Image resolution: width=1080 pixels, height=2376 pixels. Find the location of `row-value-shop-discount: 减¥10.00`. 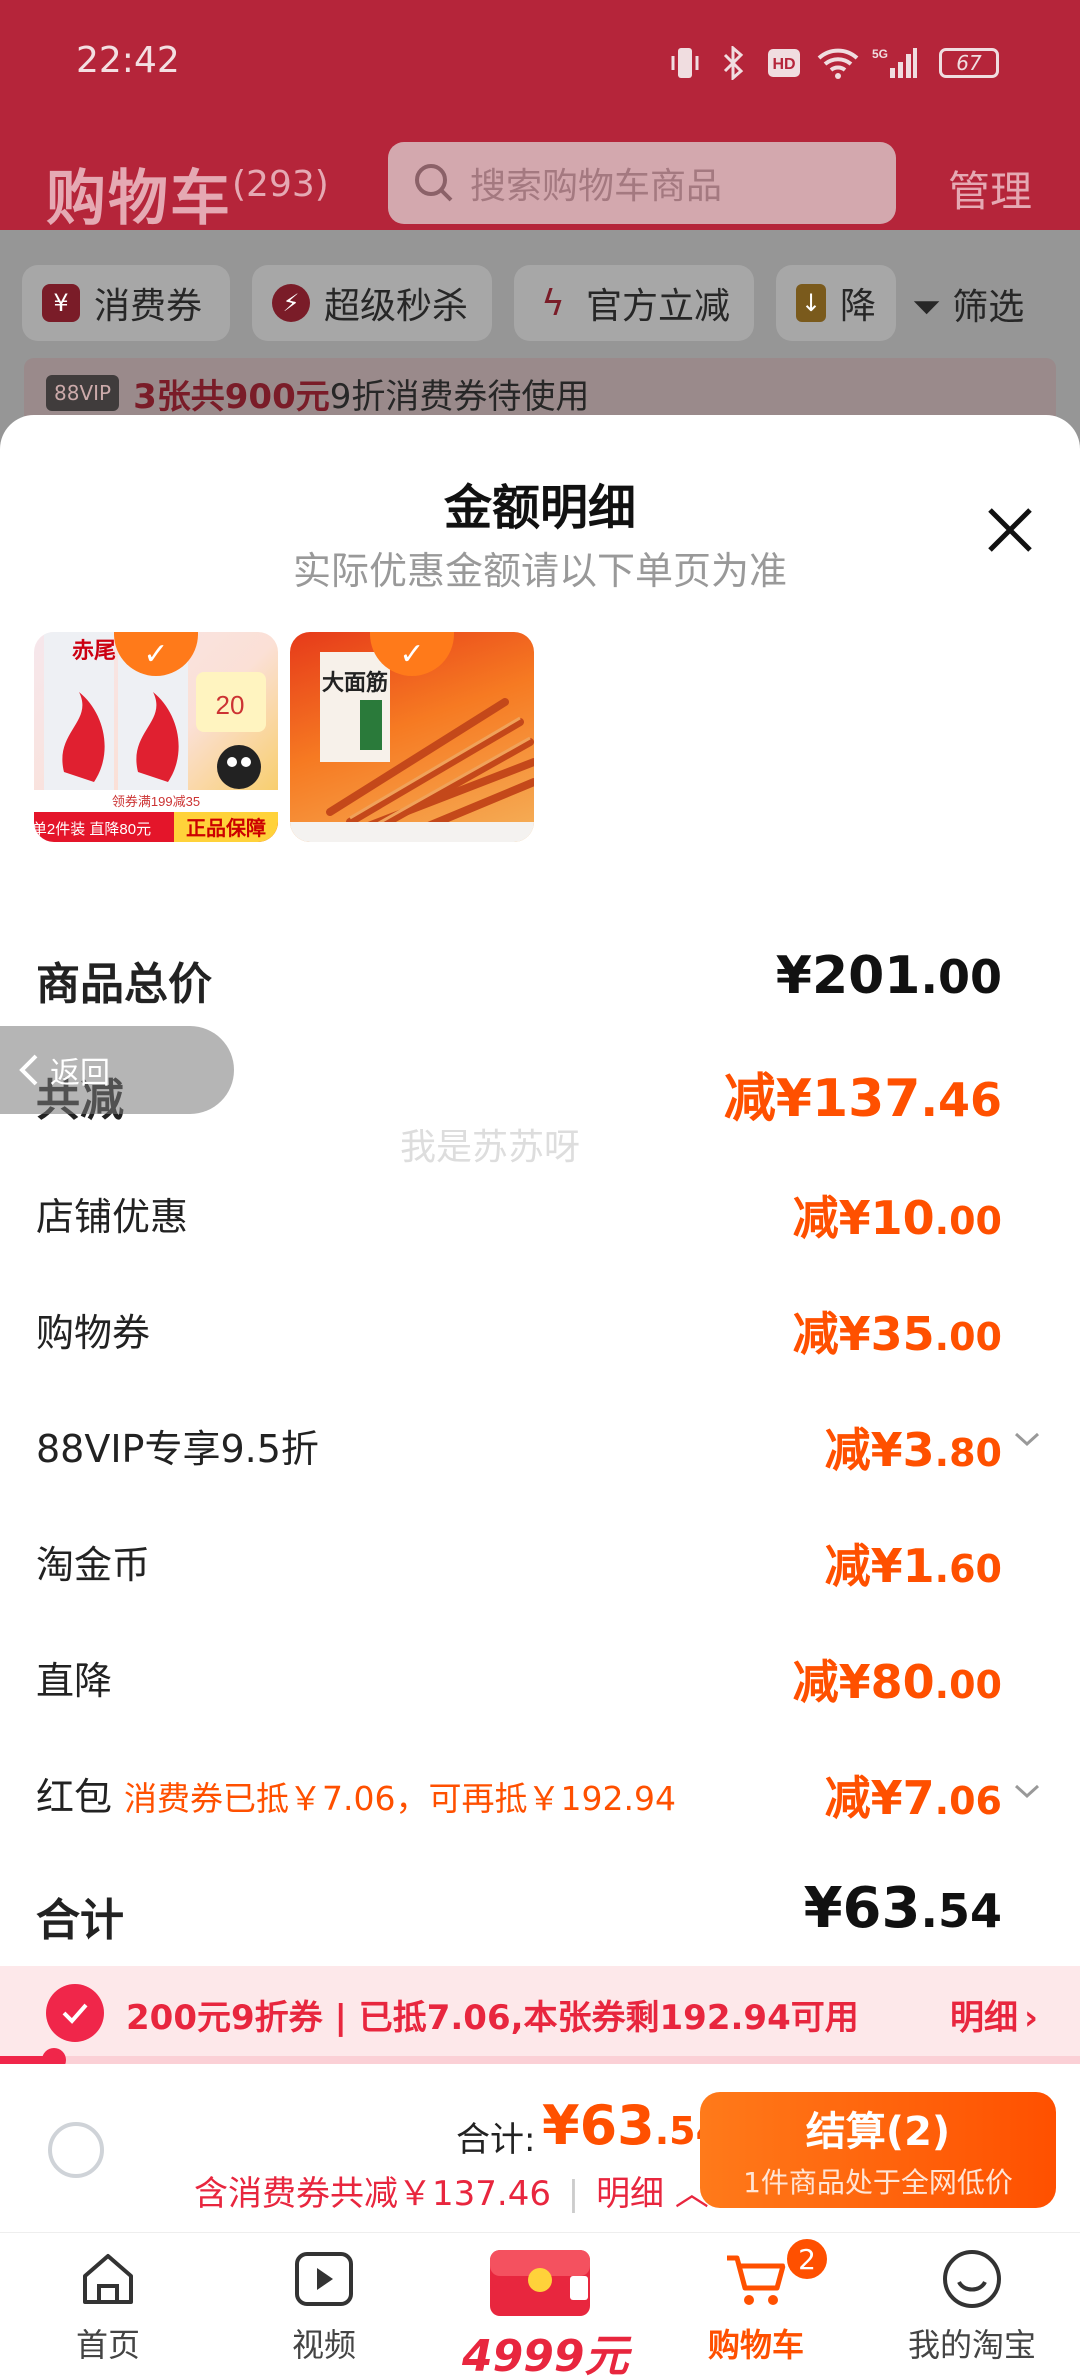

row-value-shop-discount: 减¥10.00 is located at coordinates (897, 1215).